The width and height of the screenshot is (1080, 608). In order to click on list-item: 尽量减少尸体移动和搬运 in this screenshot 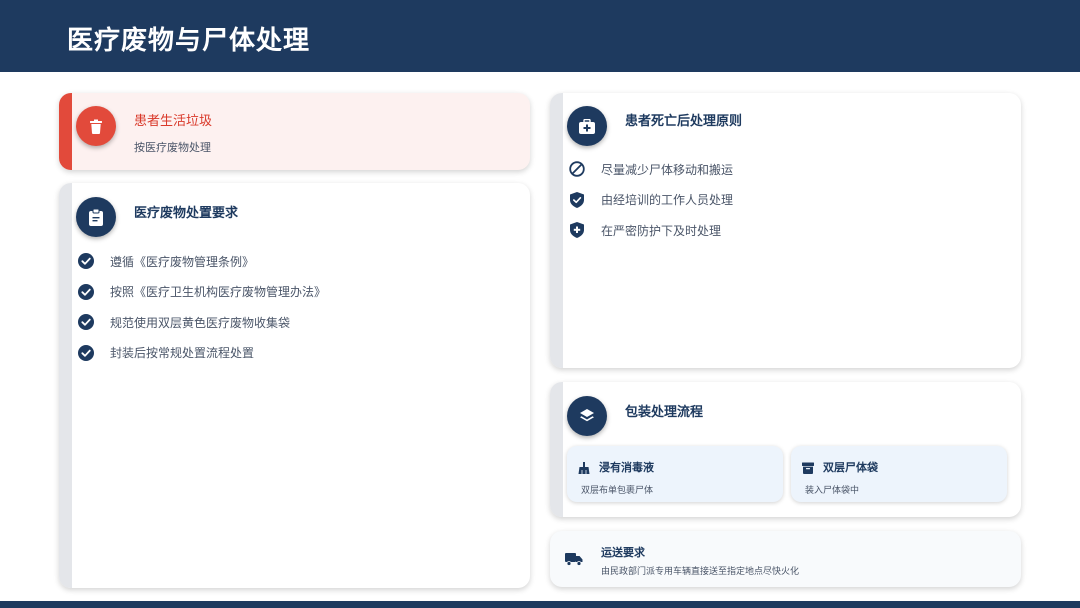, I will do `click(651, 169)`.